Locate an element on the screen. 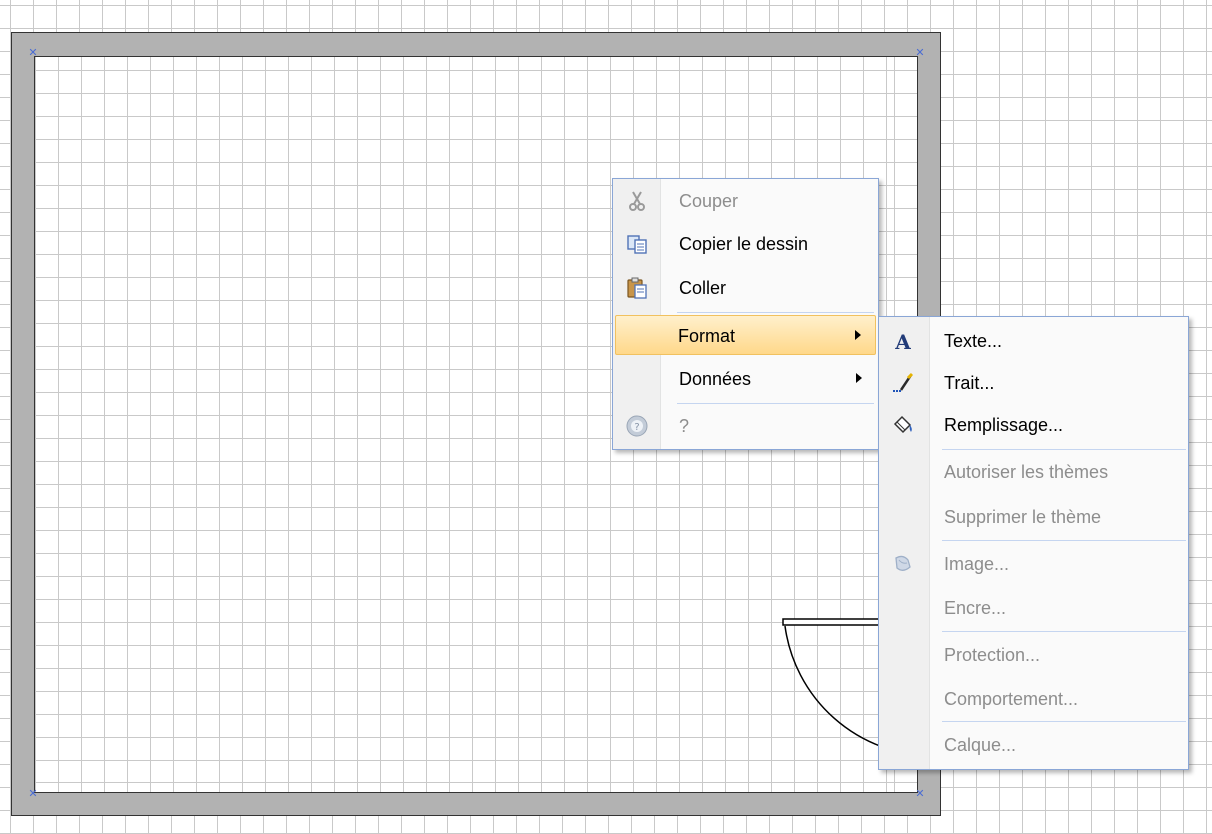 The image size is (1212, 834). text-format-icon: A is located at coordinates (902, 341).